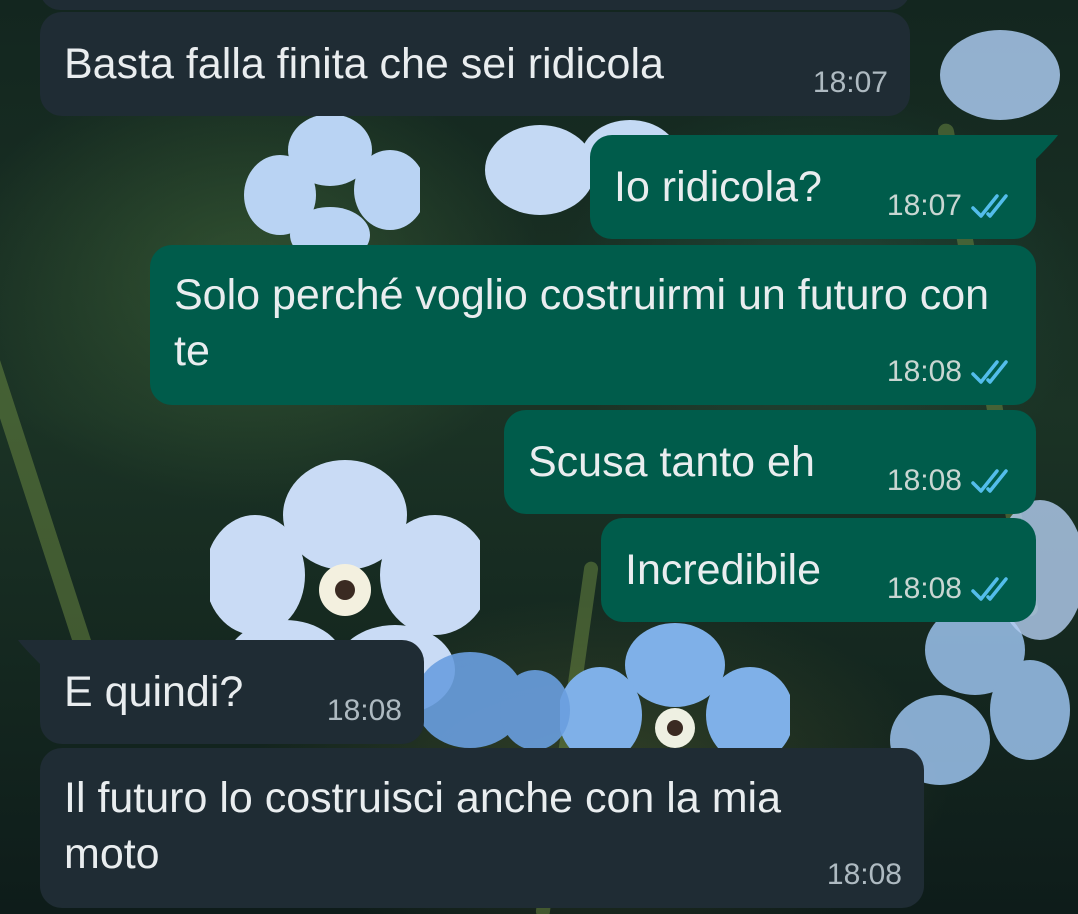 The image size is (1078, 914). What do you see at coordinates (723, 570) in the screenshot?
I see `message-text: Incredibile` at bounding box center [723, 570].